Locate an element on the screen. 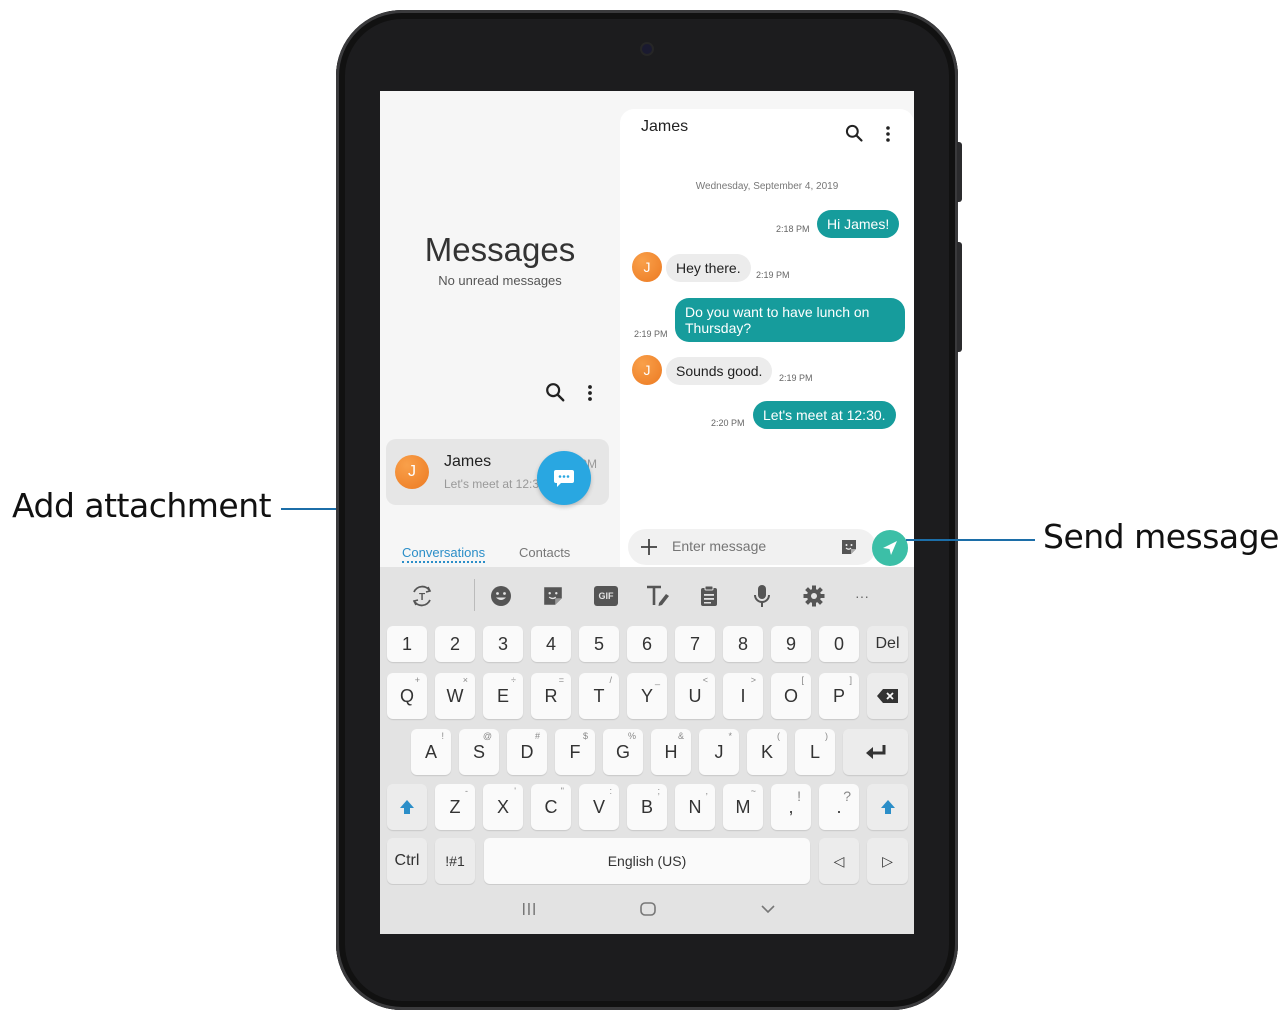 The image size is (1283, 1012). shift-key is located at coordinates (407, 807).